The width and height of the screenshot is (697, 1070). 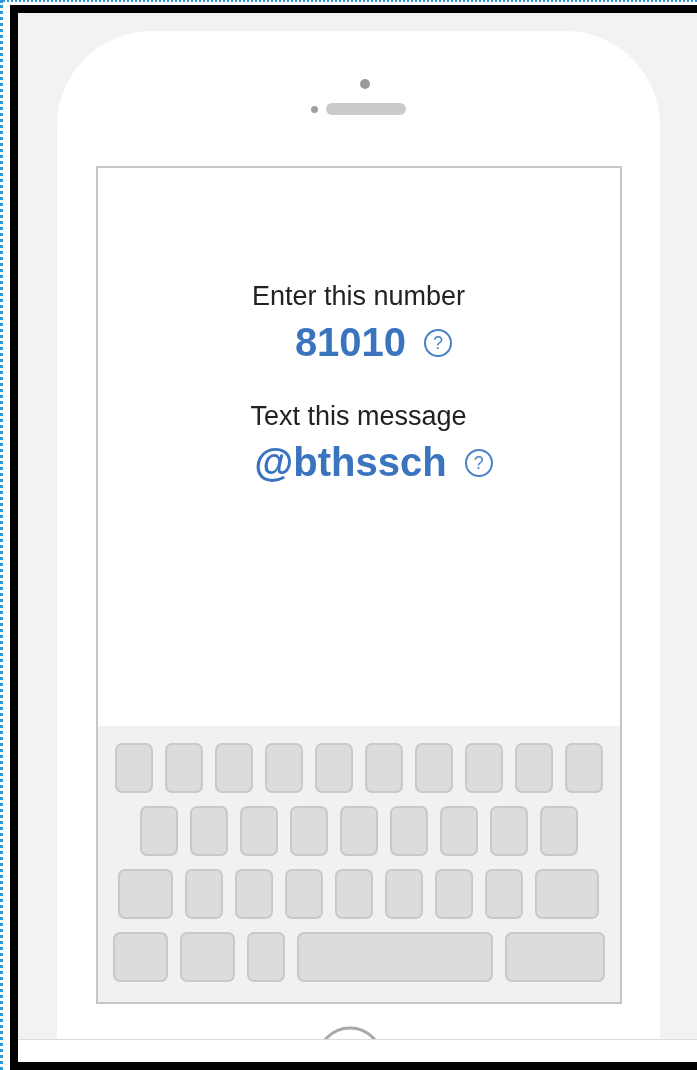 What do you see at coordinates (364, 84) in the screenshot?
I see `camera-icon` at bounding box center [364, 84].